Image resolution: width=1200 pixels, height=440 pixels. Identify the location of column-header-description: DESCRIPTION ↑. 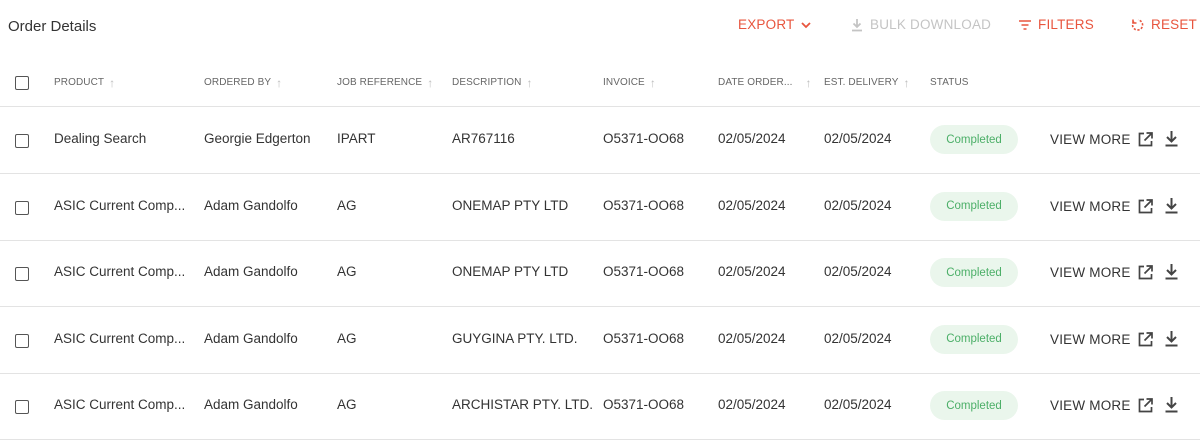
(492, 82).